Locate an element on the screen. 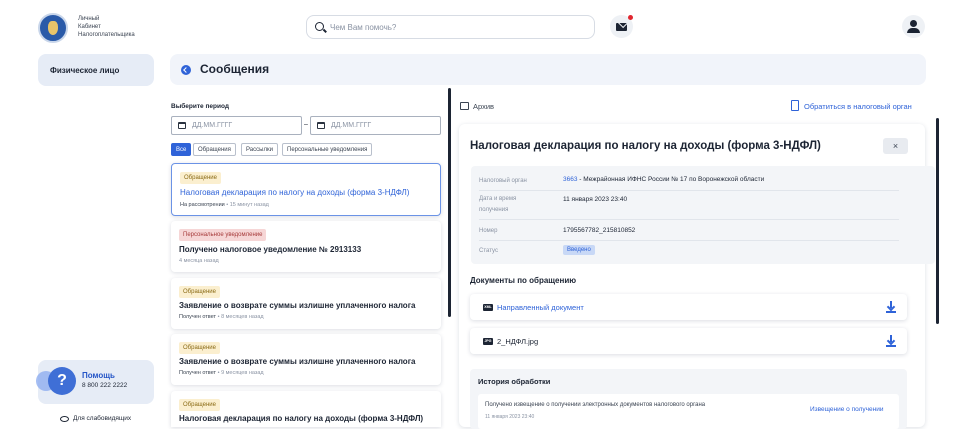 This screenshot has width=960, height=429. search-box is located at coordinates (450, 27).